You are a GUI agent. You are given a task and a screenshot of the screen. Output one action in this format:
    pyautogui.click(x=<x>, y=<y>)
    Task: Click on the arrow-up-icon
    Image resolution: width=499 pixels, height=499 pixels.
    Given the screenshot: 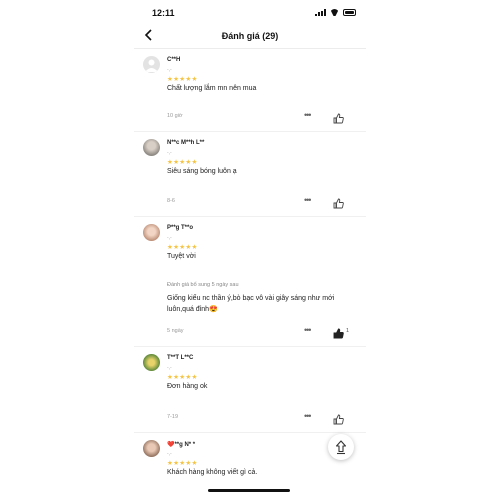 What is the action you would take?
    pyautogui.click(x=341, y=447)
    